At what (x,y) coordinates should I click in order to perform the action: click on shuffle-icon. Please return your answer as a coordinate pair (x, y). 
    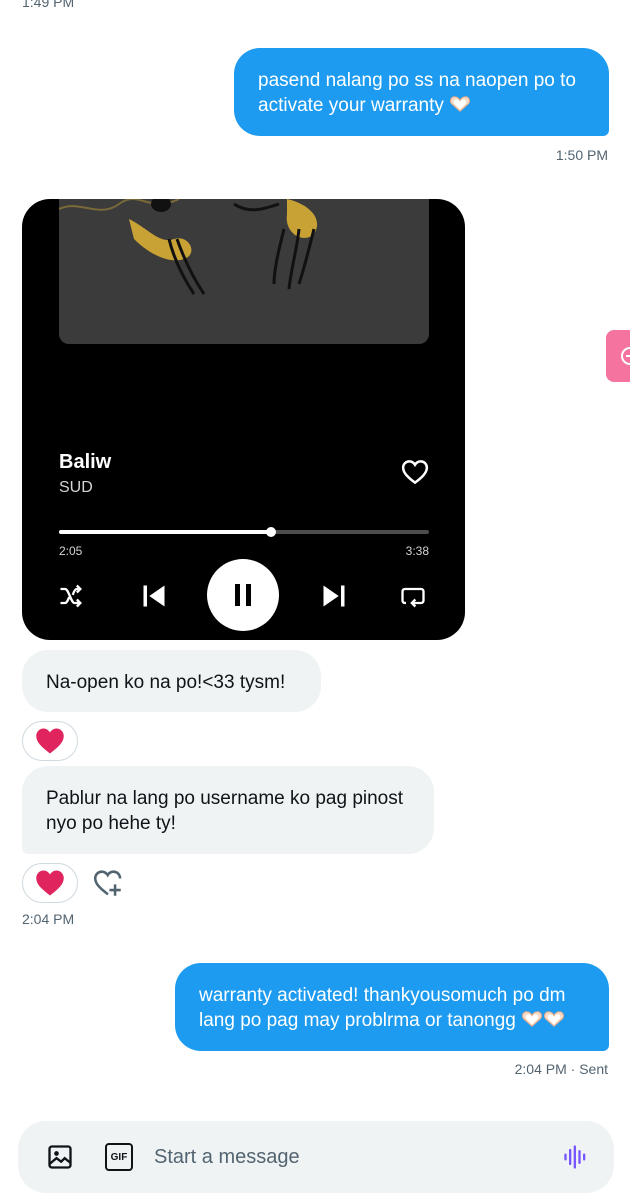
    Looking at the image, I should click on (71, 596).